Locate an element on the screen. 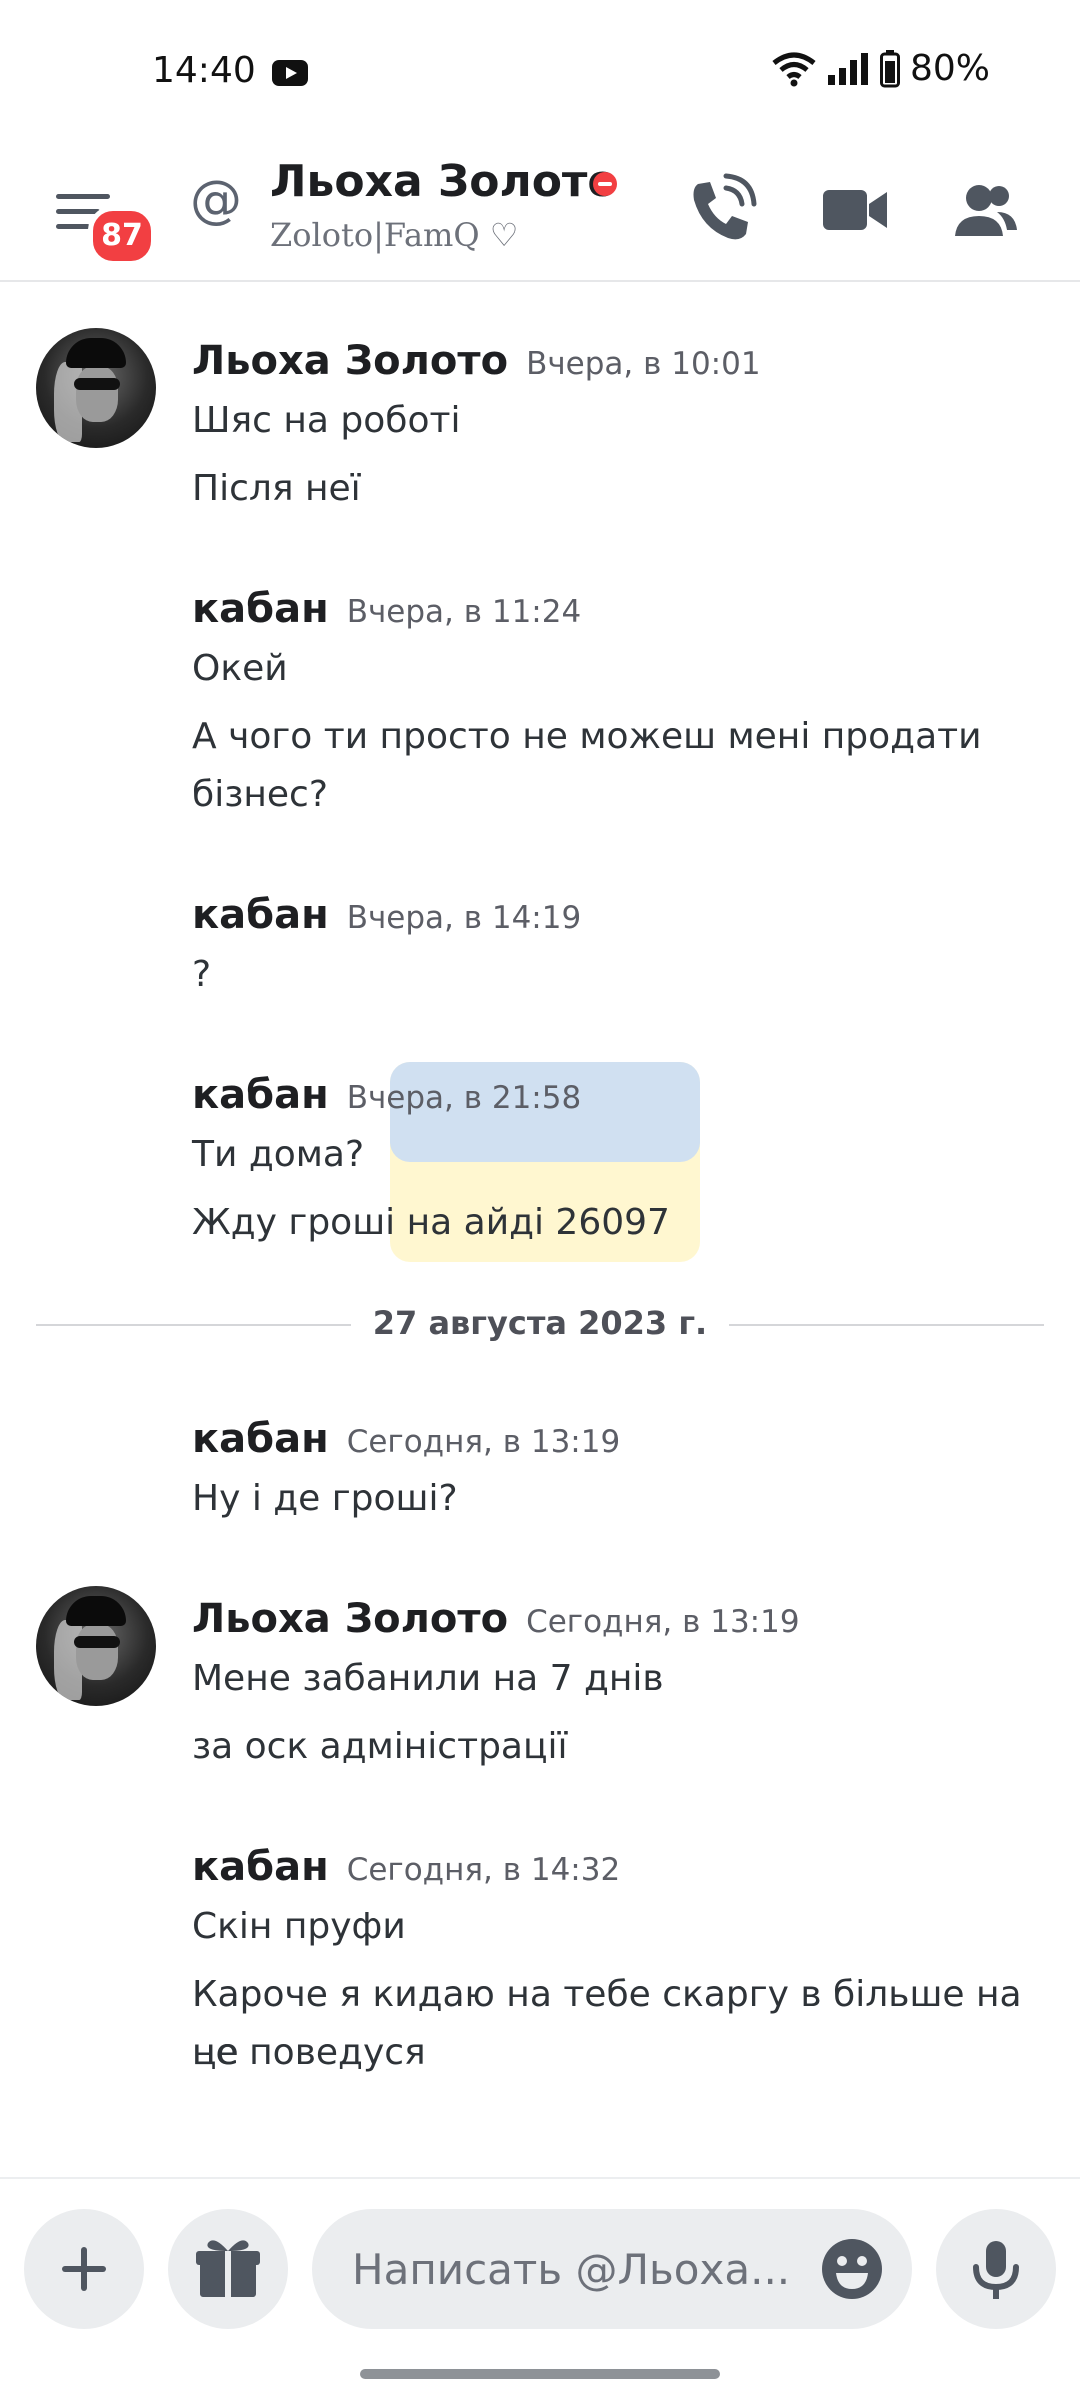 This screenshot has width=1080, height=2400. dnd-status-icon is located at coordinates (605, 184).